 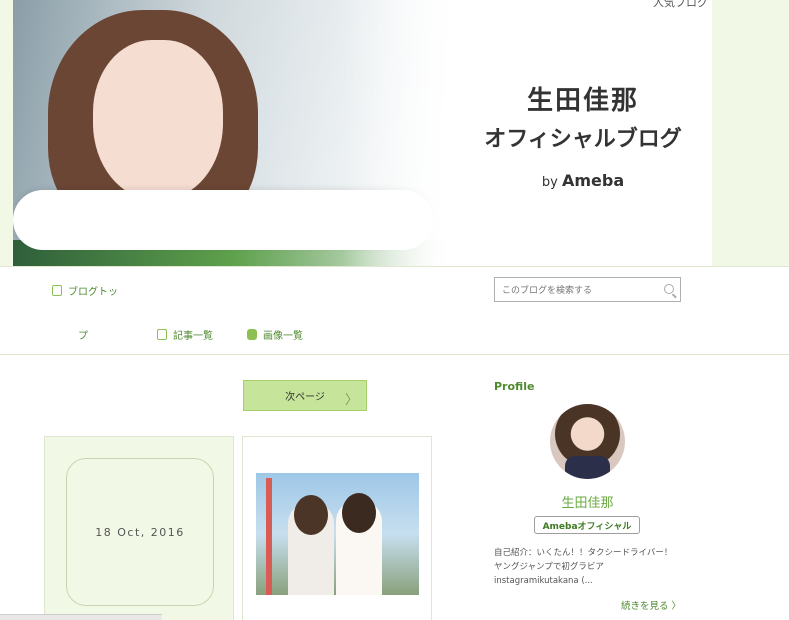 I want to click on next-page-button: 次ページ 〉, so click(x=305, y=395).